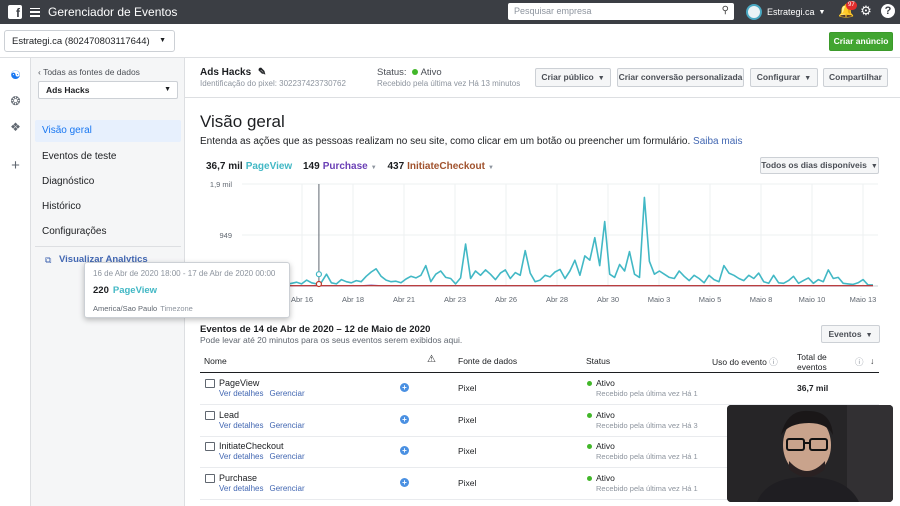 Image resolution: width=900 pixels, height=506 pixels. What do you see at coordinates (791, 12) in the screenshot?
I see `account-name: Estrategi.ca` at bounding box center [791, 12].